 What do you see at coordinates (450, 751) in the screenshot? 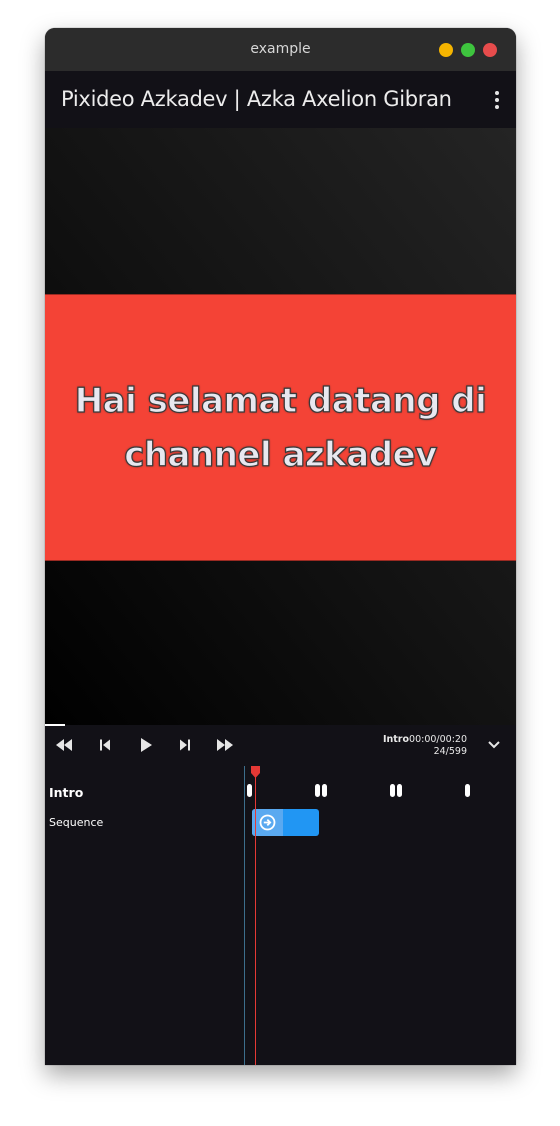
I see `frame-readout: 24/599` at bounding box center [450, 751].